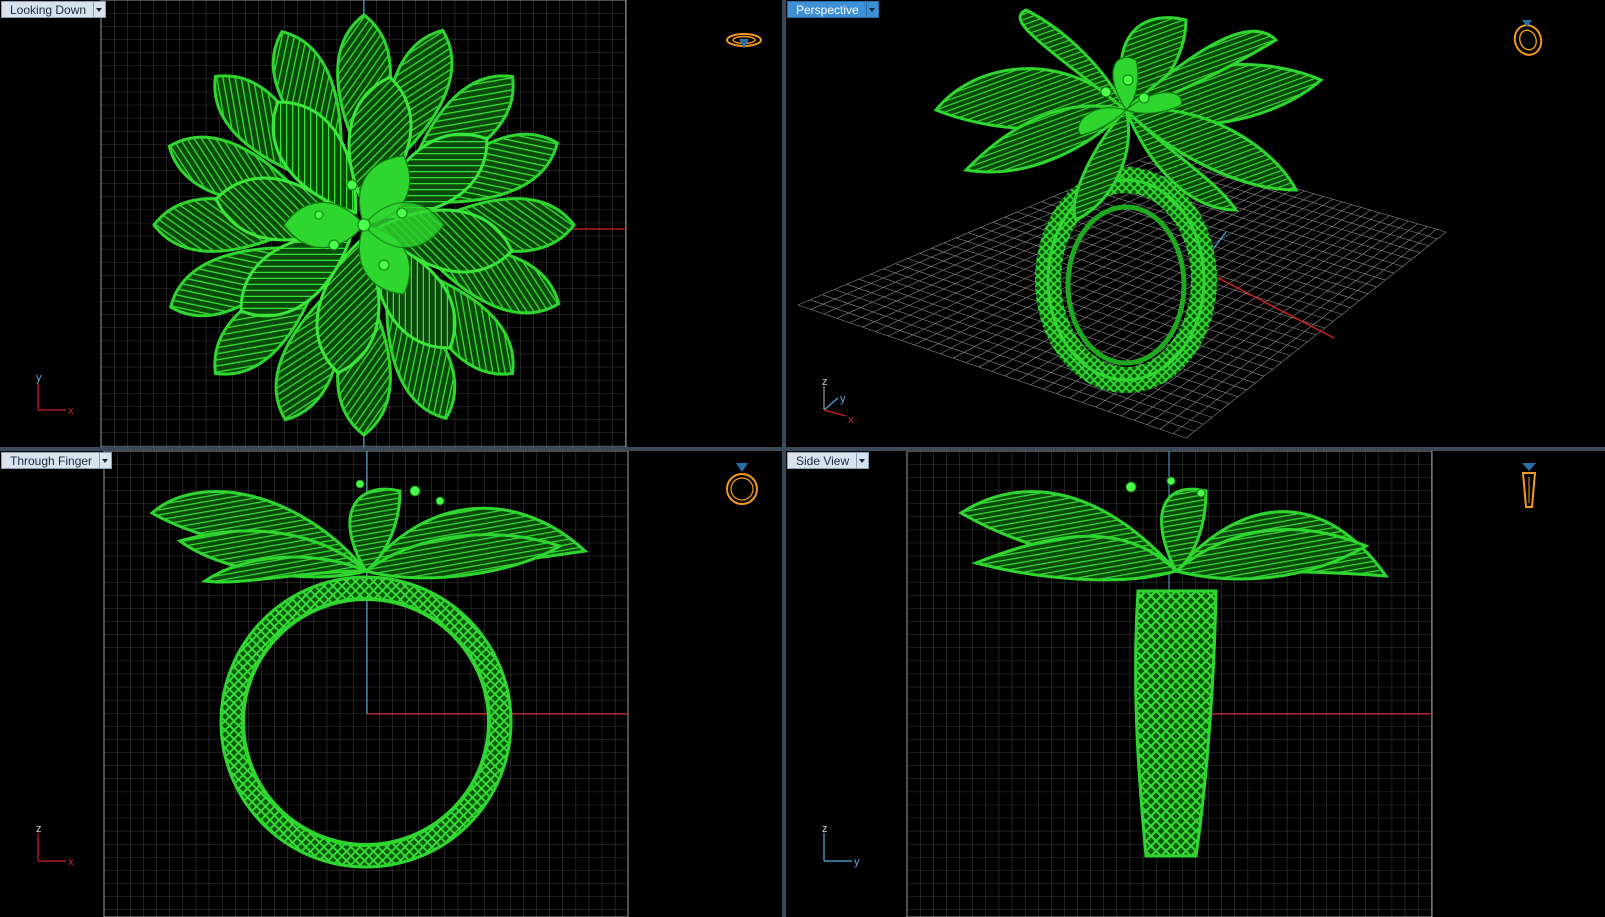  Describe the element at coordinates (841, 845) in the screenshot. I see `axis-triad-icon: z y` at that location.